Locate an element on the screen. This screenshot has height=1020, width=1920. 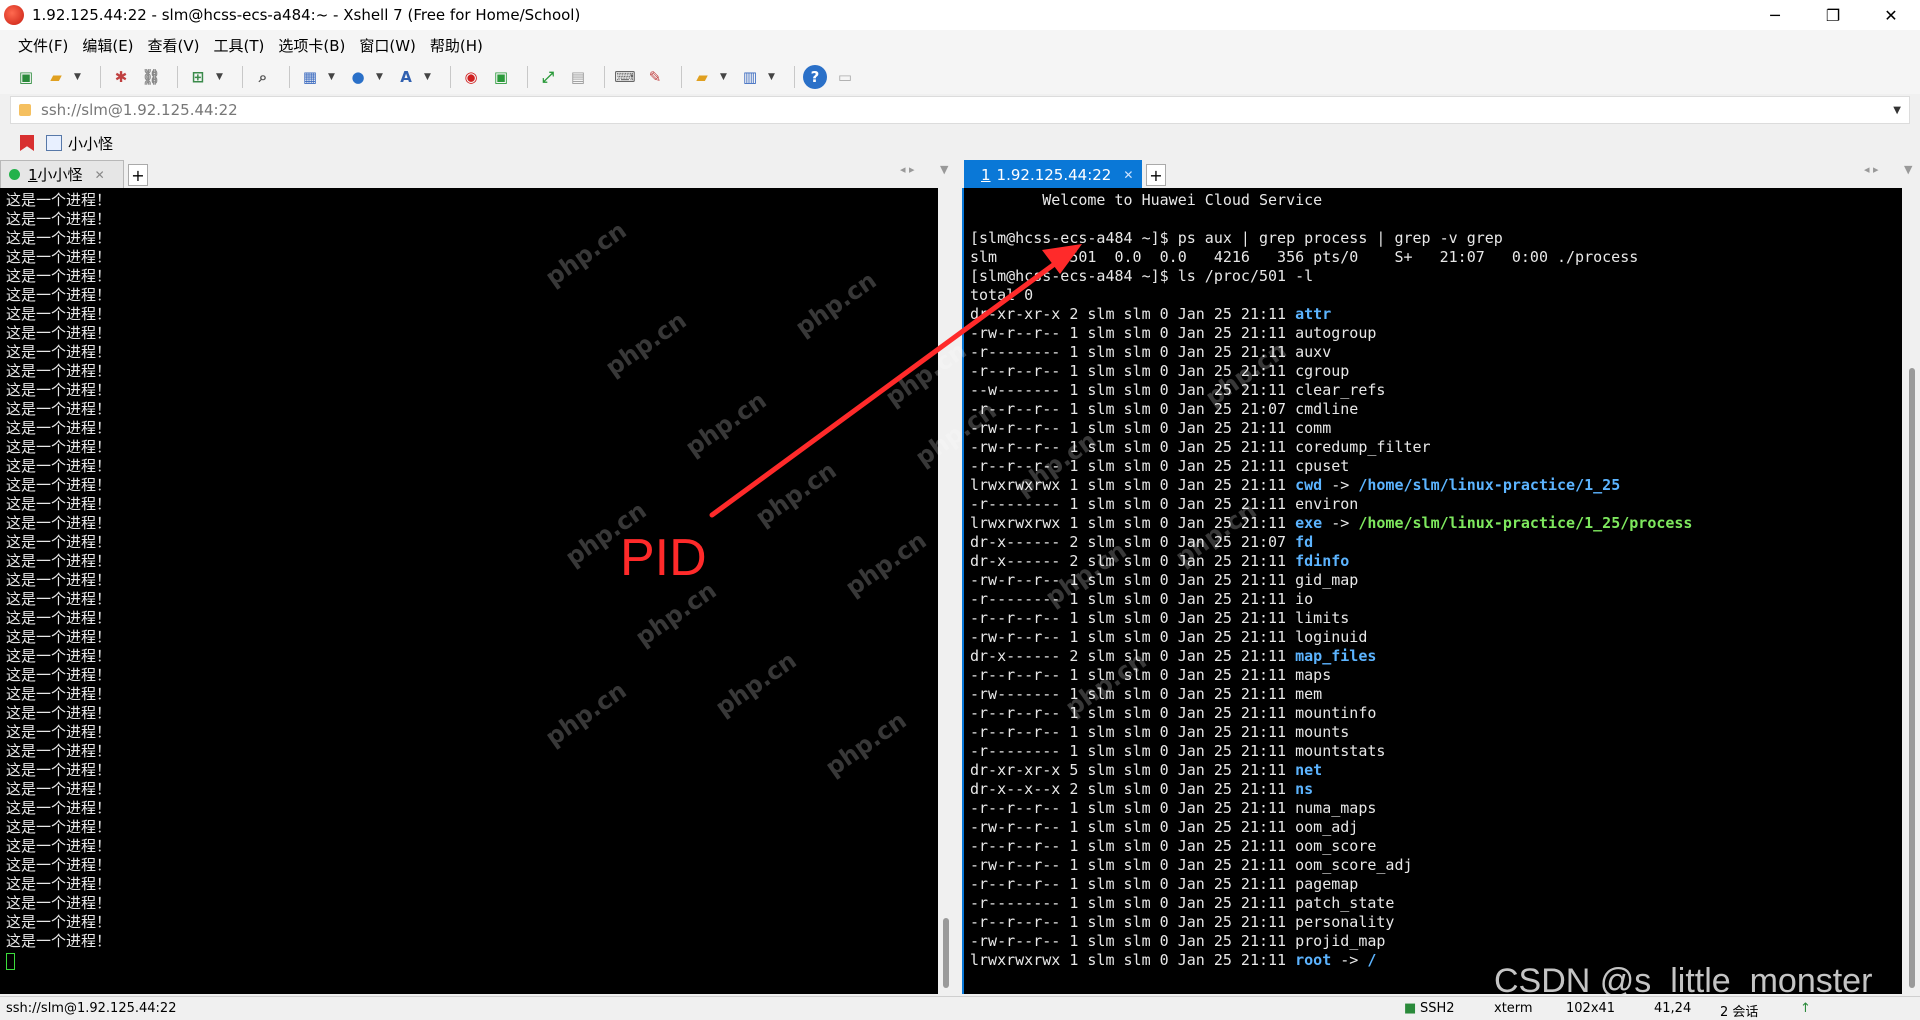
left-scrollbar is located at coordinates (946, 591).